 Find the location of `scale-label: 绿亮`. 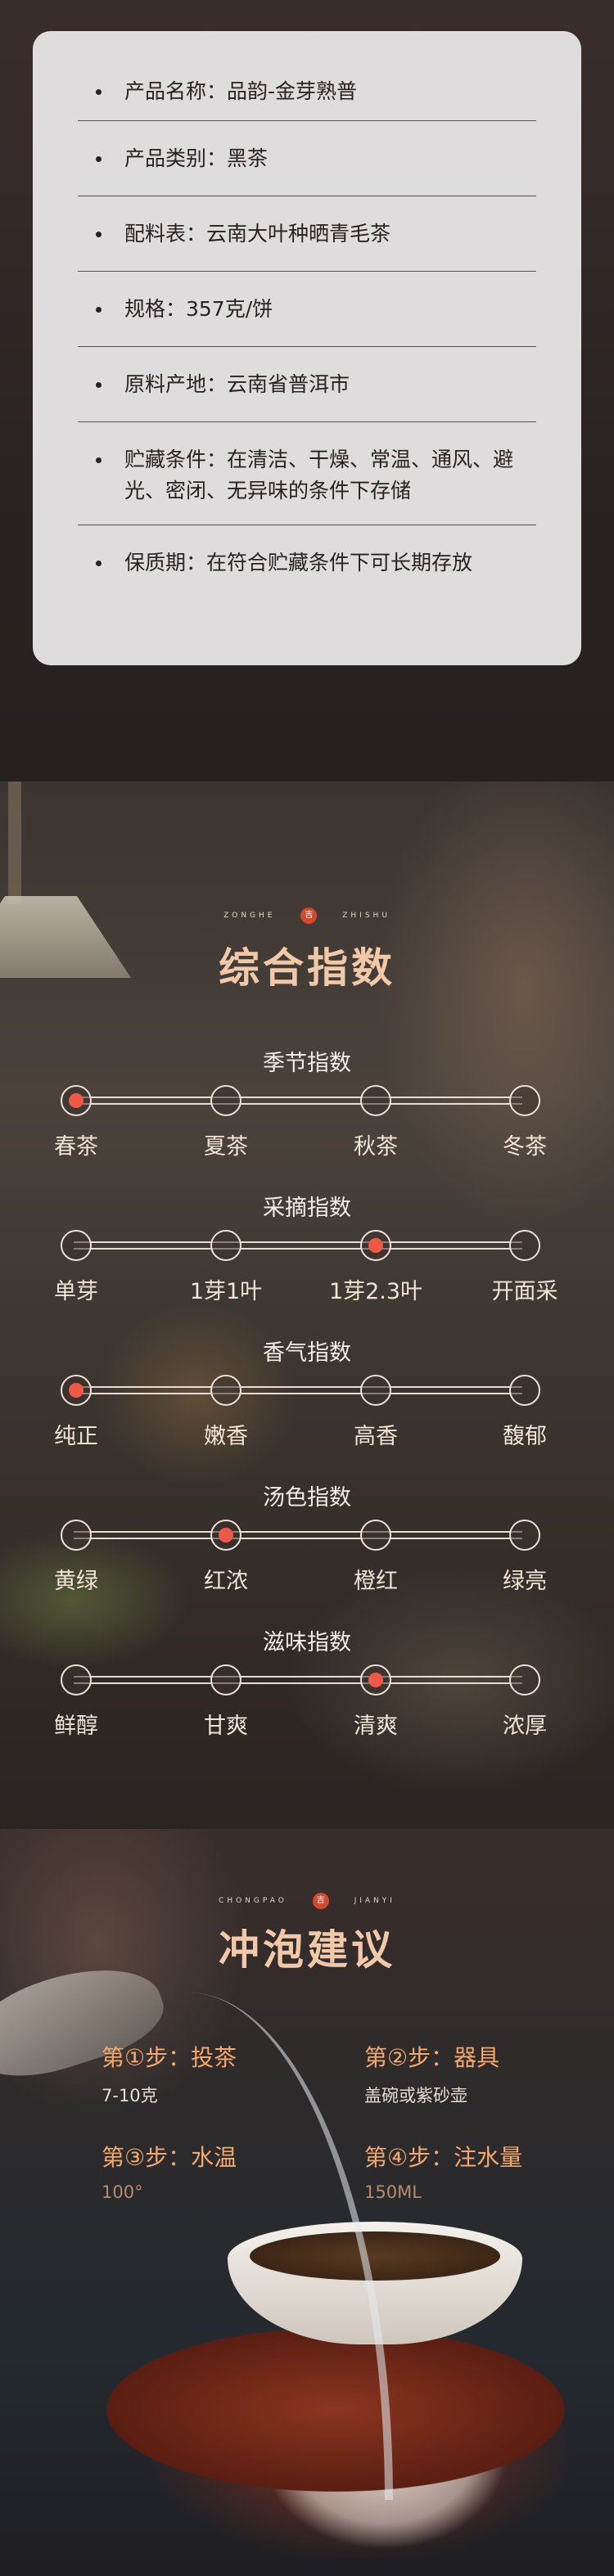

scale-label: 绿亮 is located at coordinates (525, 1581).